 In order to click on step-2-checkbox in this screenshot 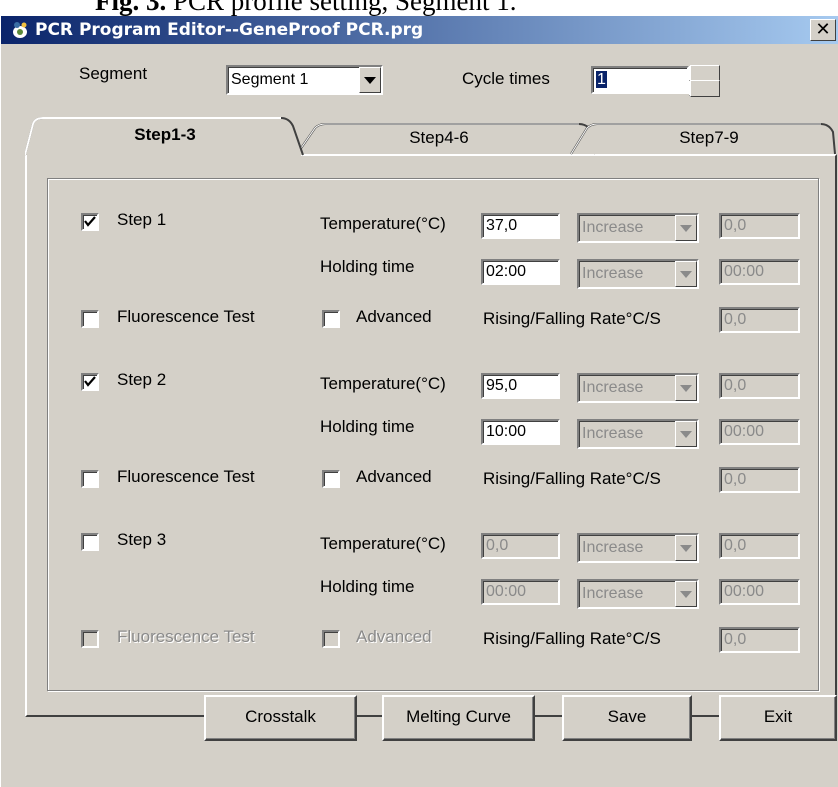, I will do `click(90, 382)`.